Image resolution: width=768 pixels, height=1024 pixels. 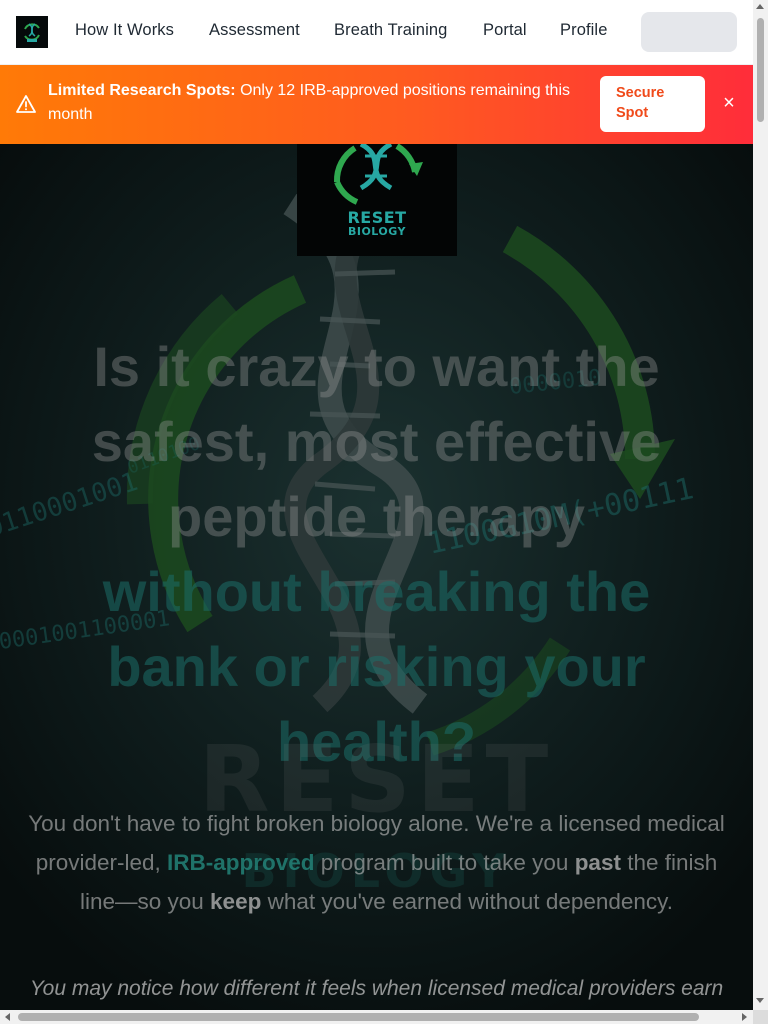 What do you see at coordinates (124, 30) in the screenshot?
I see `nav-link-how-it-works: How It Works` at bounding box center [124, 30].